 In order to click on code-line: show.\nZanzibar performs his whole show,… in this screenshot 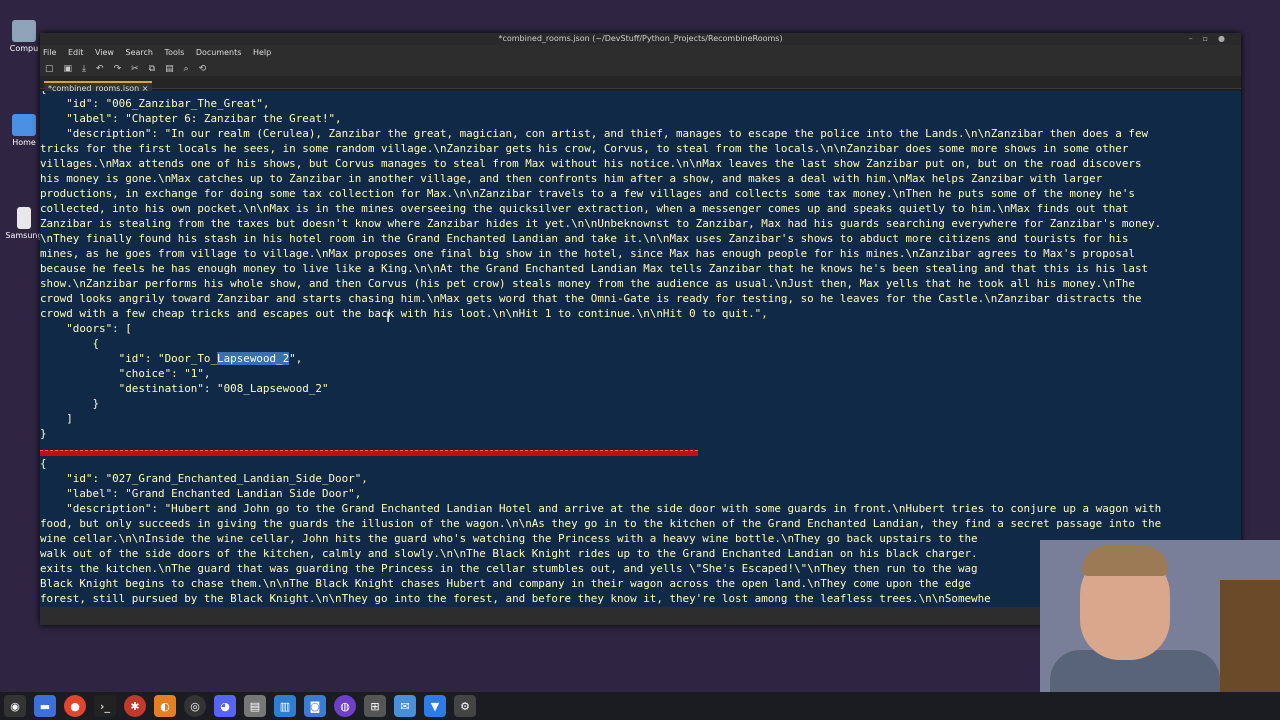, I will do `click(587, 283)`.